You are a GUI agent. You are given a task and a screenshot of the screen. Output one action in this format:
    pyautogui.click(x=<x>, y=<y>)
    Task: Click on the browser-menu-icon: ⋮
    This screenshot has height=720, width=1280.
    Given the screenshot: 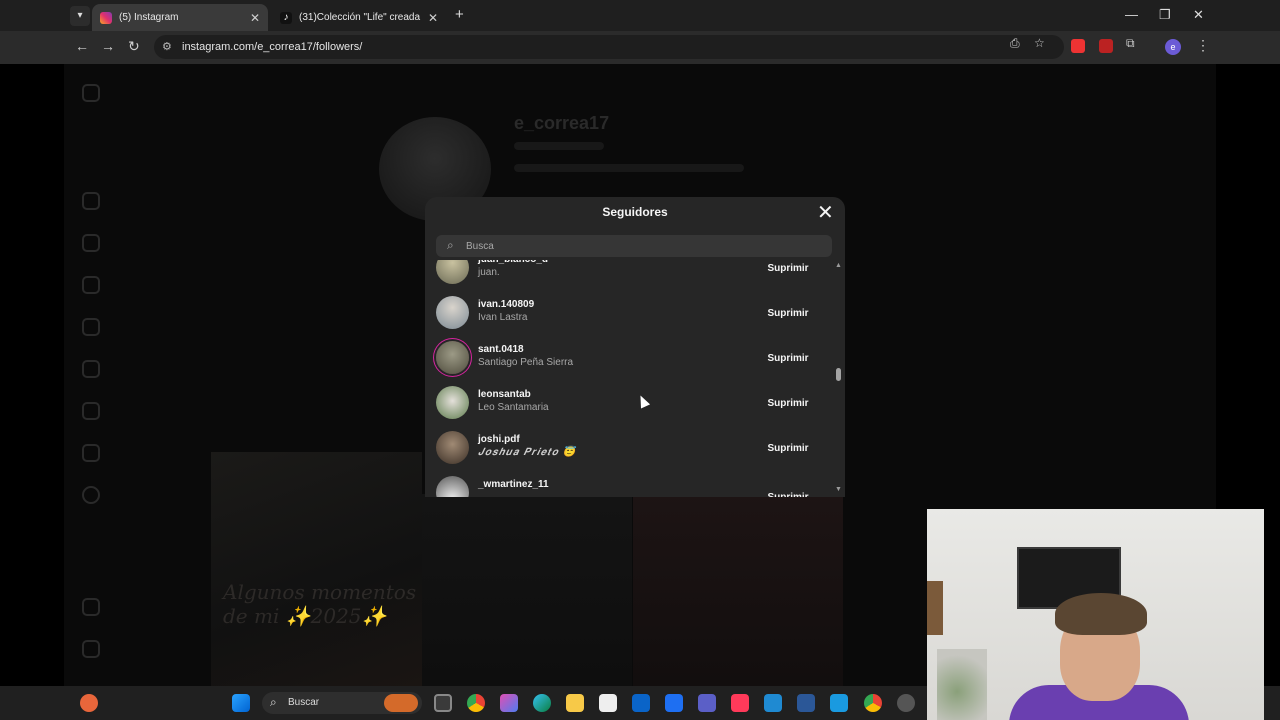 What is the action you would take?
    pyautogui.click(x=1203, y=45)
    